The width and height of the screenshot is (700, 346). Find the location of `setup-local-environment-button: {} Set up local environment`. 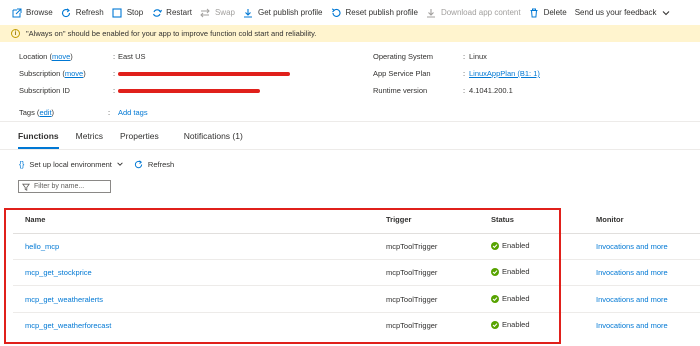

setup-local-environment-button: {} Set up local environment is located at coordinates (71, 164).